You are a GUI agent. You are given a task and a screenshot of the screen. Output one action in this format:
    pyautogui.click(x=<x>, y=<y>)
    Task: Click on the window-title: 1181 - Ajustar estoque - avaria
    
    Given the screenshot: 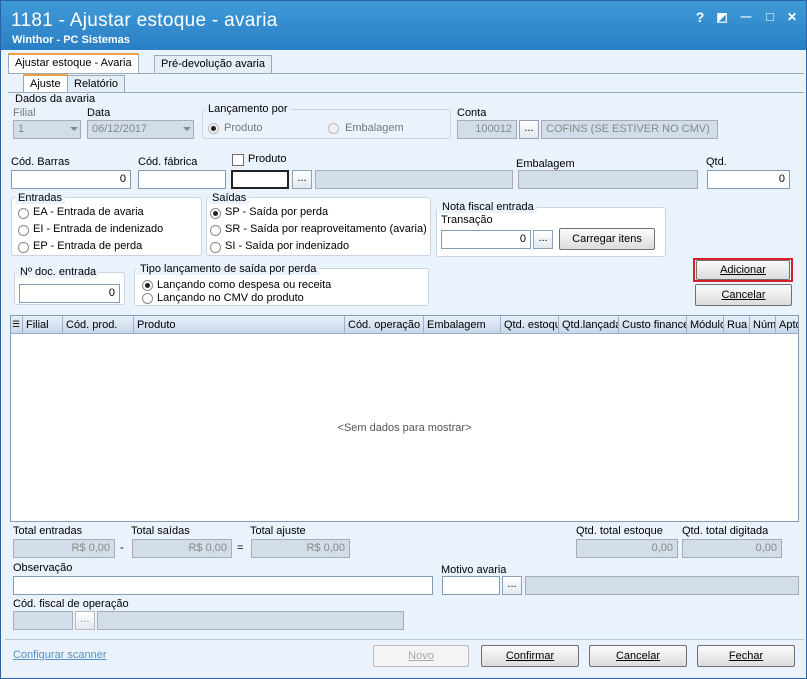 What is the action you would take?
    pyautogui.click(x=144, y=20)
    